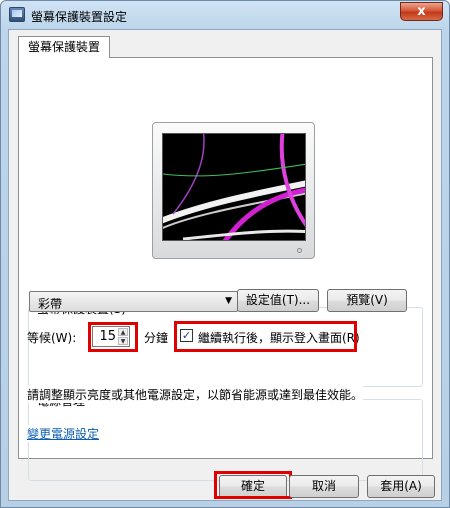 The width and height of the screenshot is (450, 508). I want to click on screensaver-select: 彩帶 ▼, so click(133, 301).